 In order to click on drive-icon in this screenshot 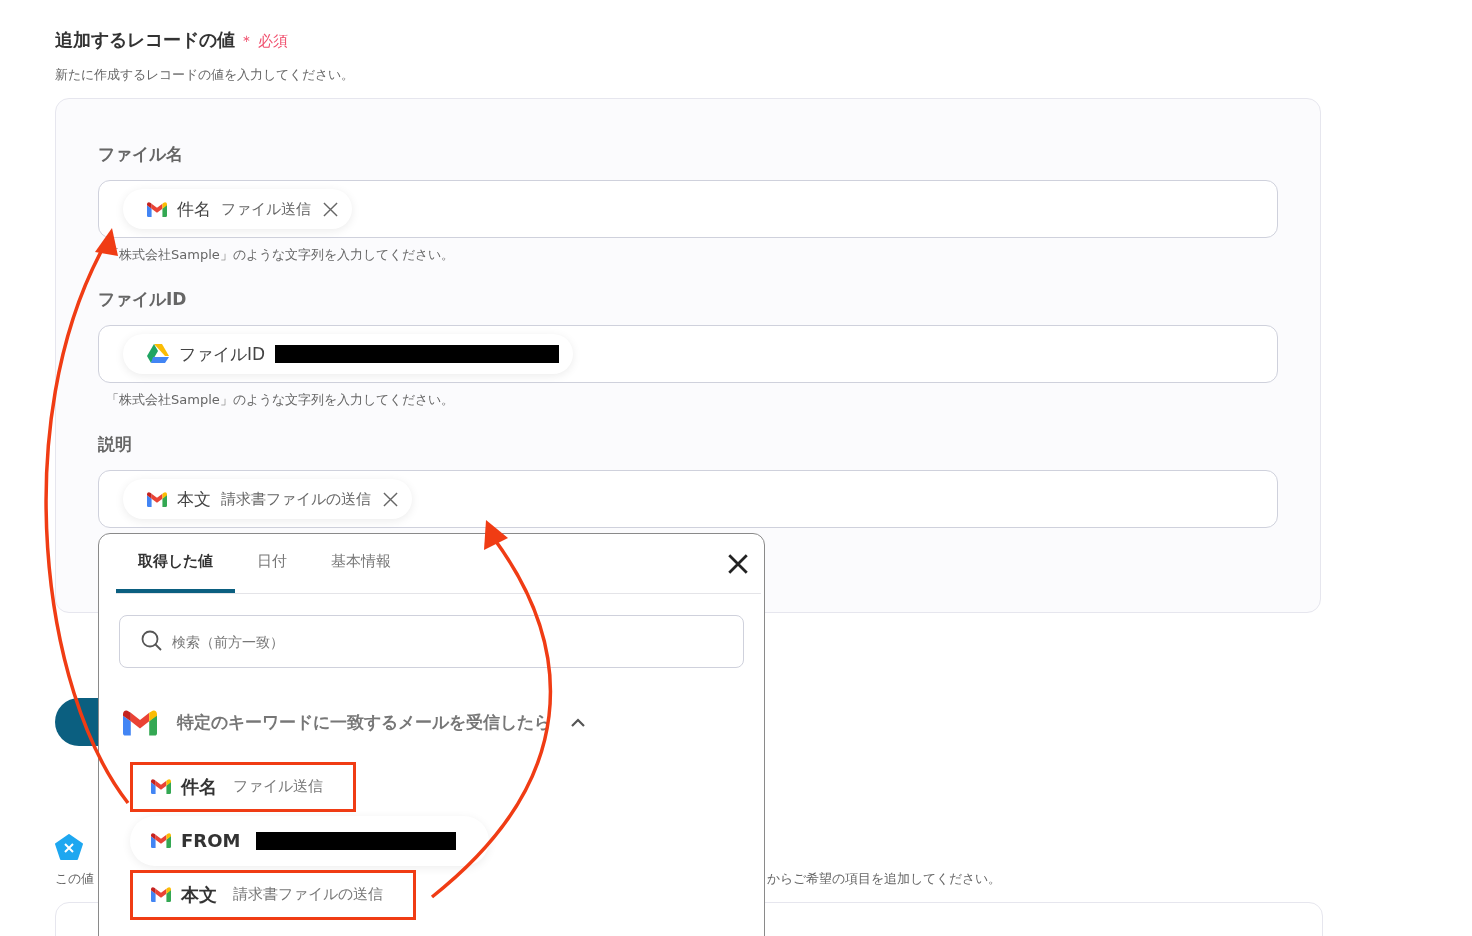, I will do `click(158, 354)`.